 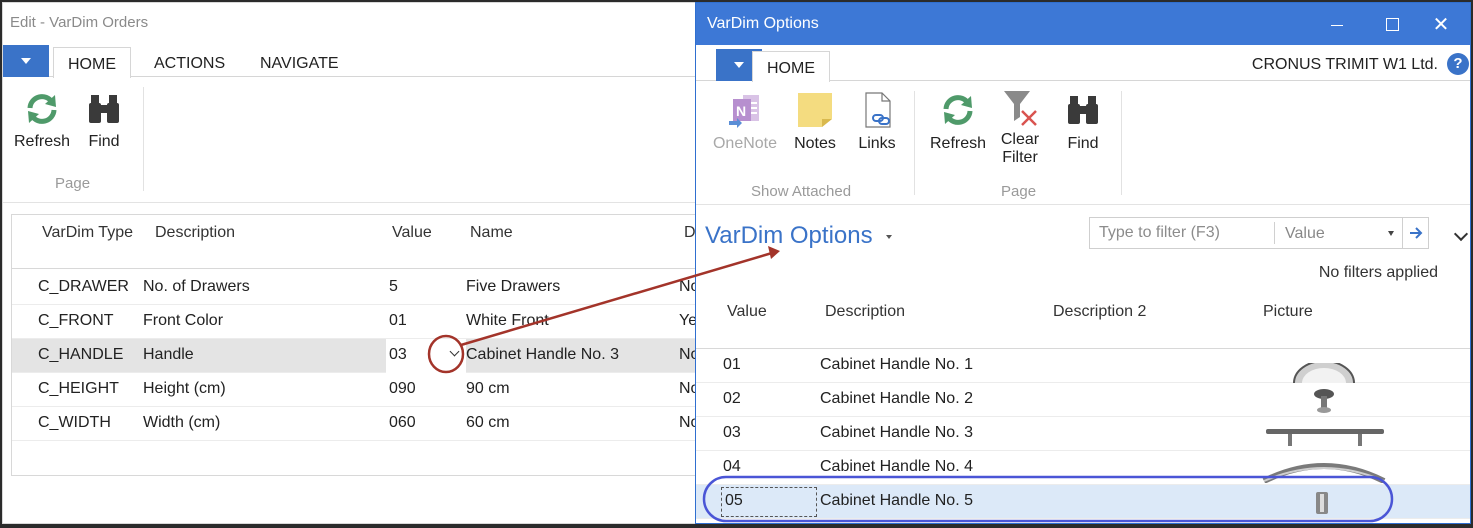 I want to click on app-menu-button, so click(x=26, y=61).